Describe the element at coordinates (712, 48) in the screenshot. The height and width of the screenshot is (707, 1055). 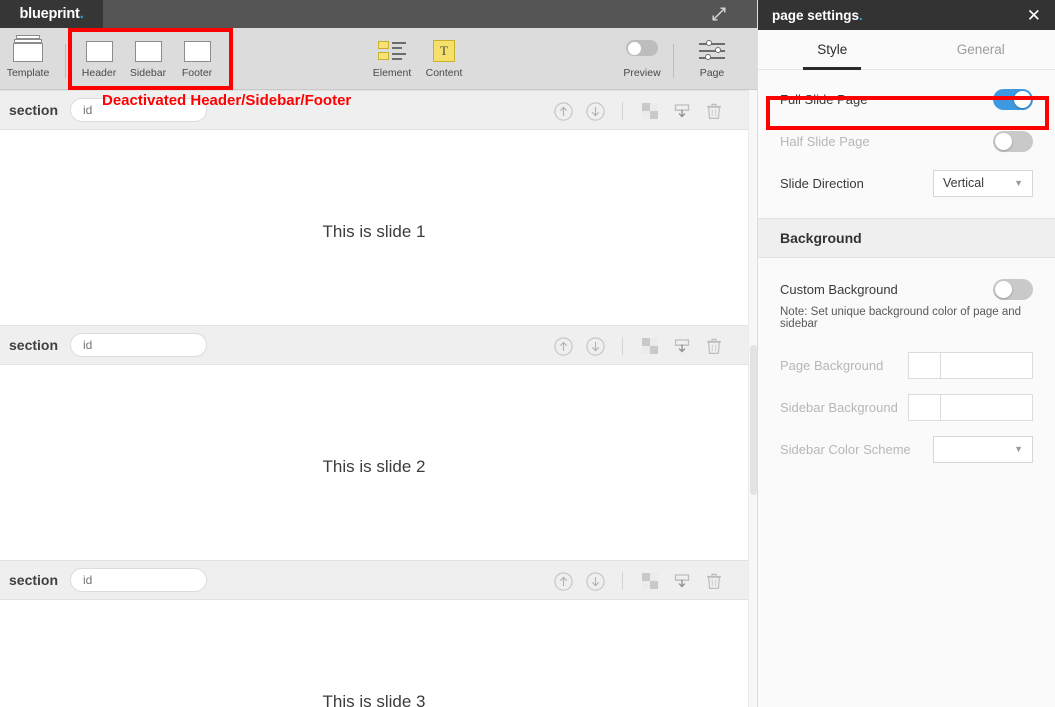
I see `sliders-icon` at that location.